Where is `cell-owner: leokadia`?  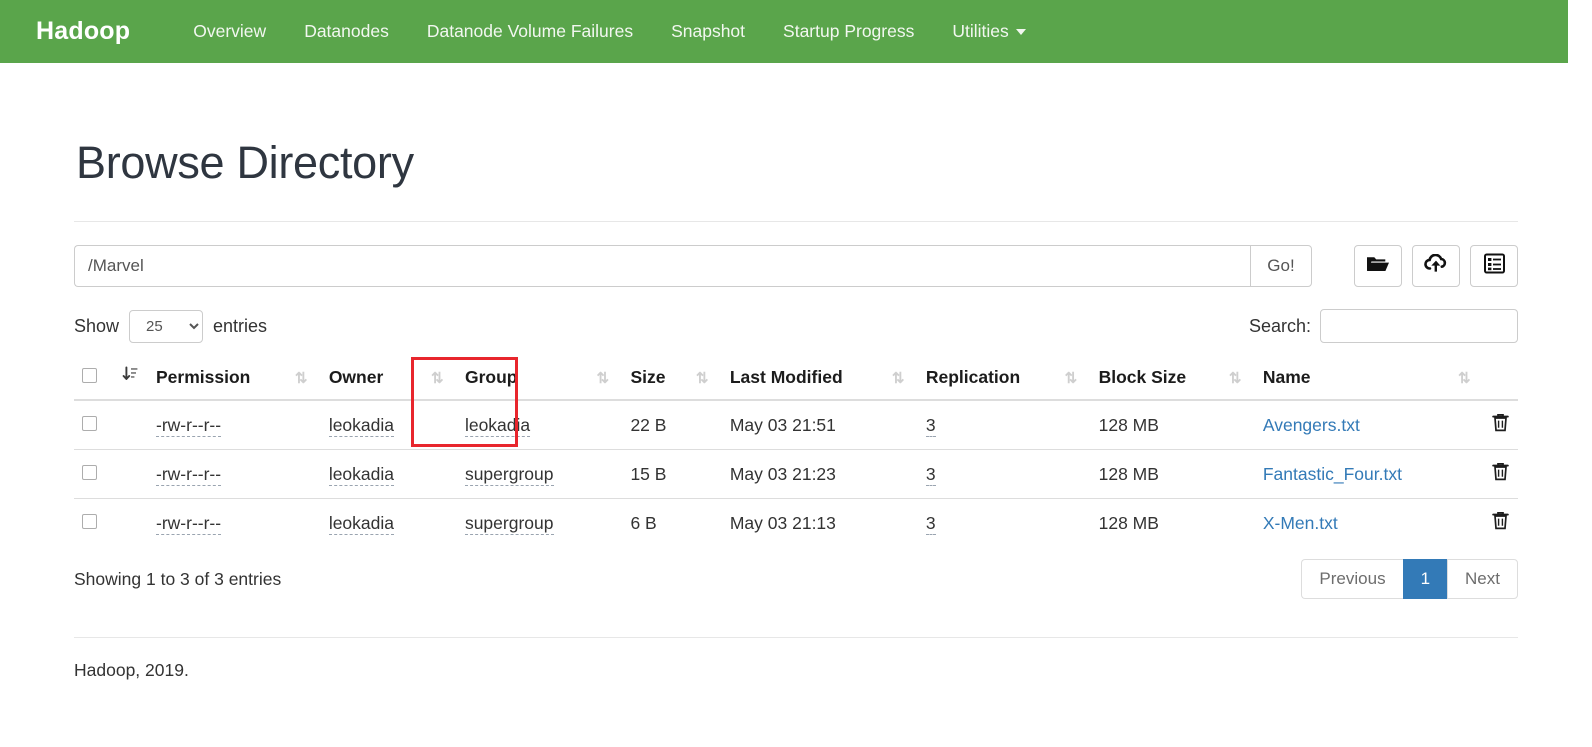 cell-owner: leokadia is located at coordinates (371, 424).